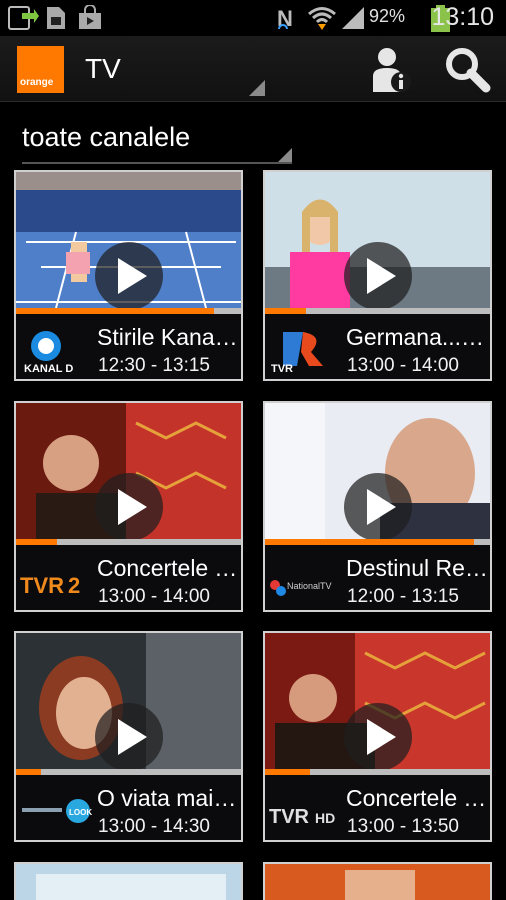 The height and width of the screenshot is (900, 506). I want to click on svg-text: HD, so click(325, 818).